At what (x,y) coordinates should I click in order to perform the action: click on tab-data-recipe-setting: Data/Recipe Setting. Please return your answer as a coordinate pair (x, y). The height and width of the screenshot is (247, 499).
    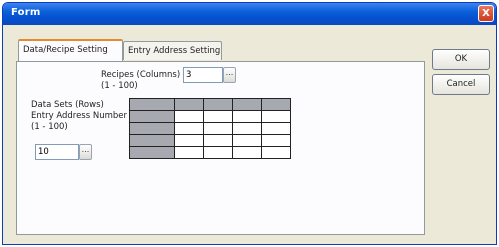
    Looking at the image, I should click on (70, 50).